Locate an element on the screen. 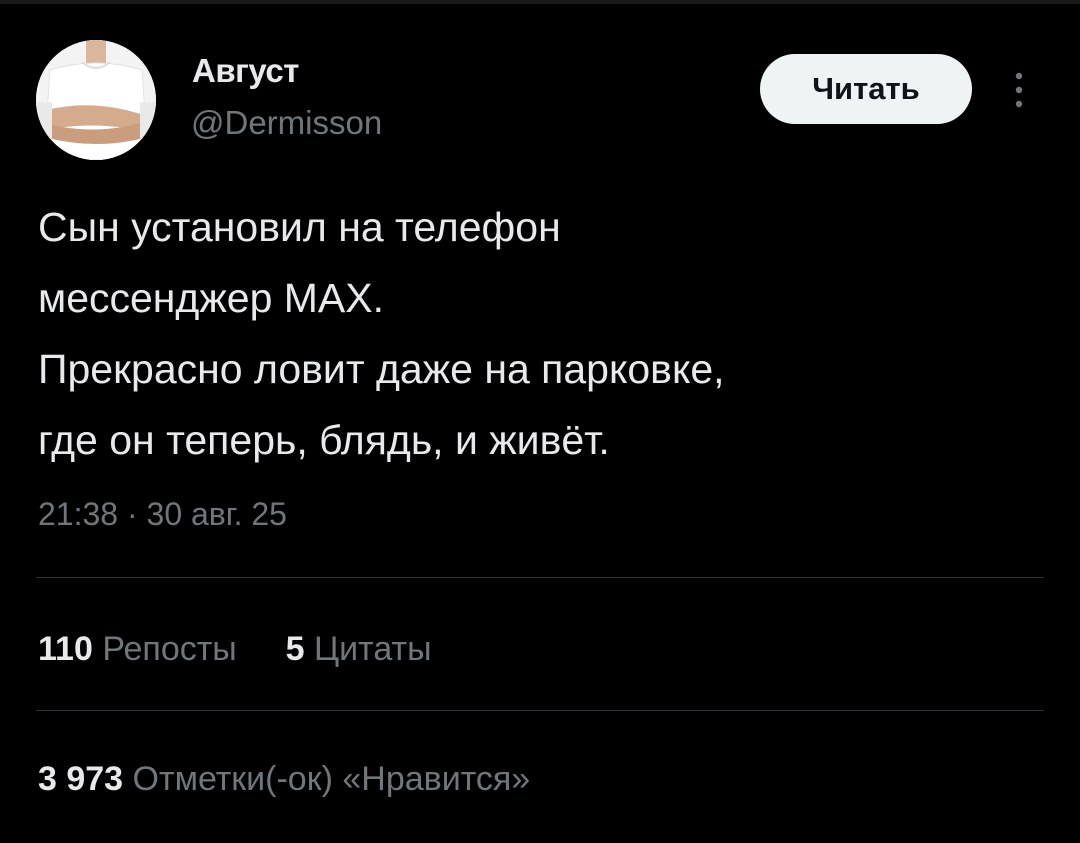 This screenshot has height=843, width=1080. reposts-count: 110 is located at coordinates (65, 649).